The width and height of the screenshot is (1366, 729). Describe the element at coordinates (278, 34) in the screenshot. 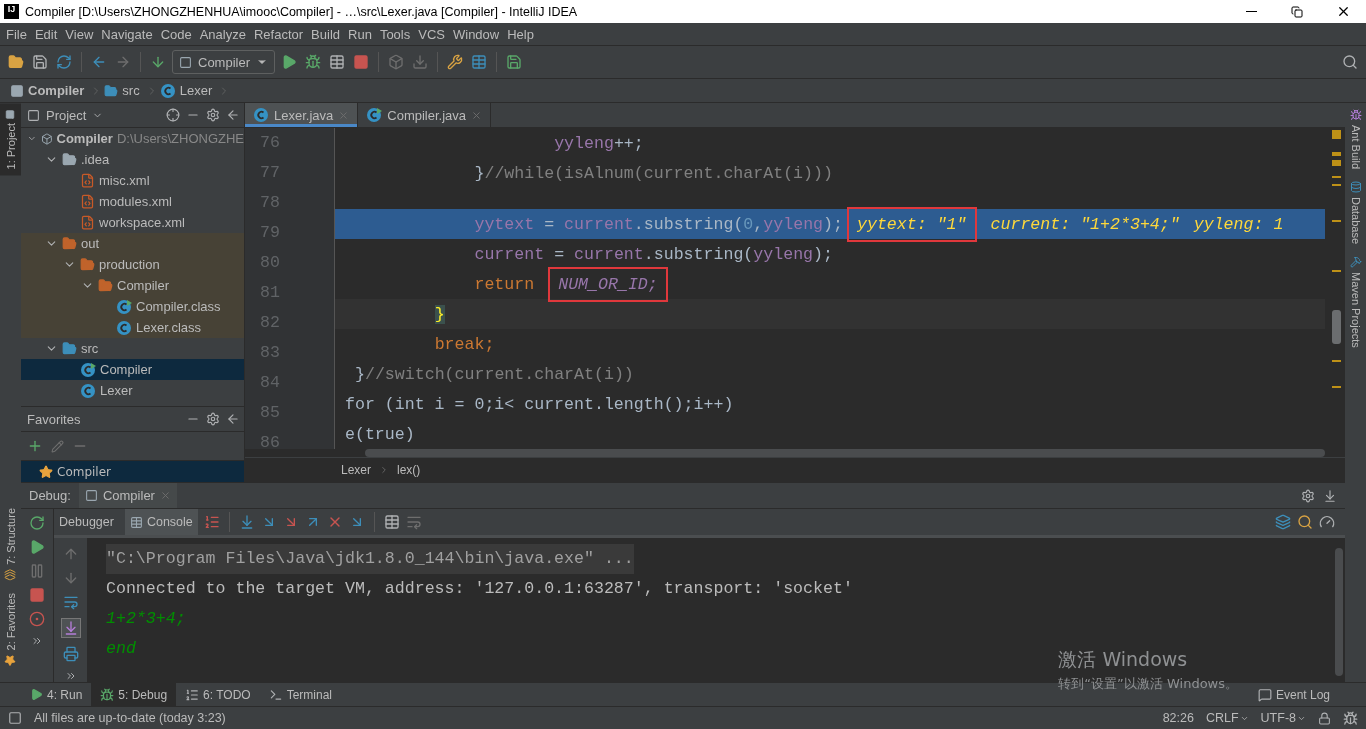

I see `menu-item: Refactor` at that location.